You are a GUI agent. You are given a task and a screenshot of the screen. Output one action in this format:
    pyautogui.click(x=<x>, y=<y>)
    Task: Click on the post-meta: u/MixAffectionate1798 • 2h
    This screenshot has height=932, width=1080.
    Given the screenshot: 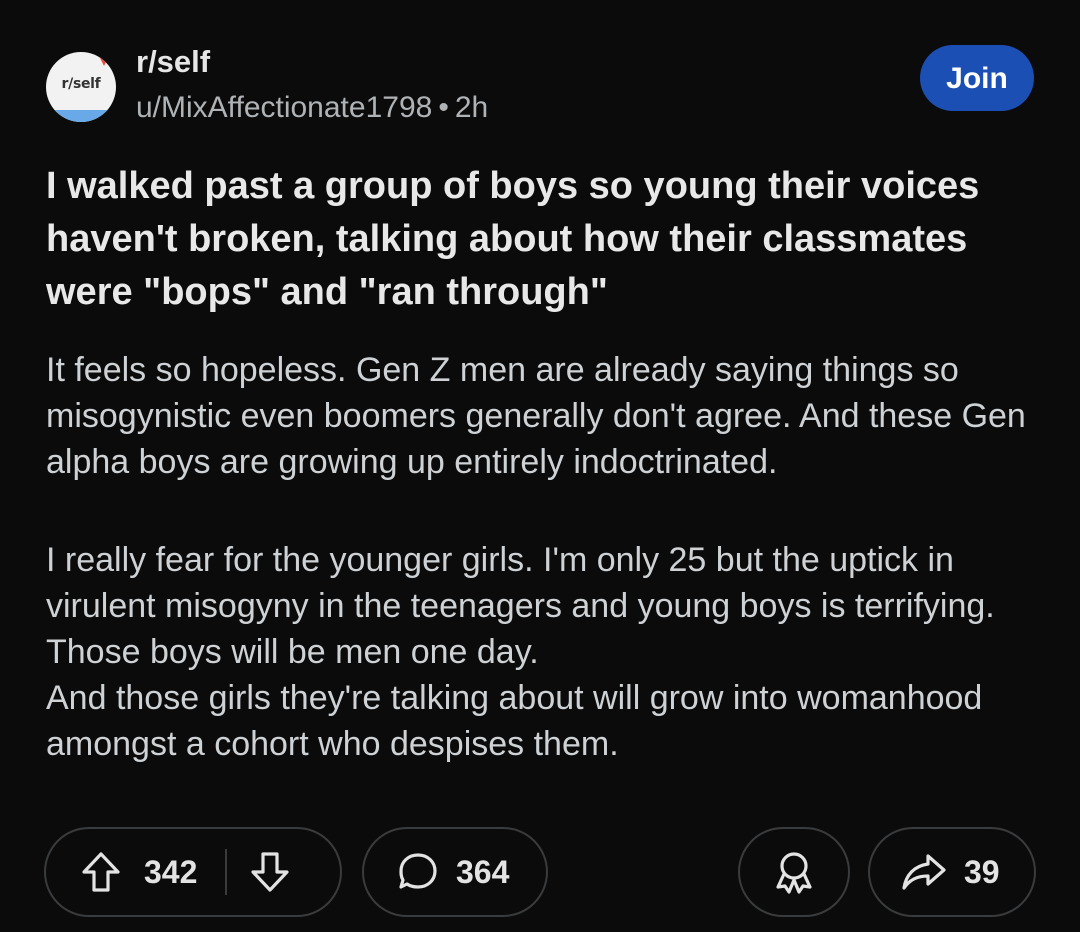 What is the action you would take?
    pyautogui.click(x=312, y=108)
    